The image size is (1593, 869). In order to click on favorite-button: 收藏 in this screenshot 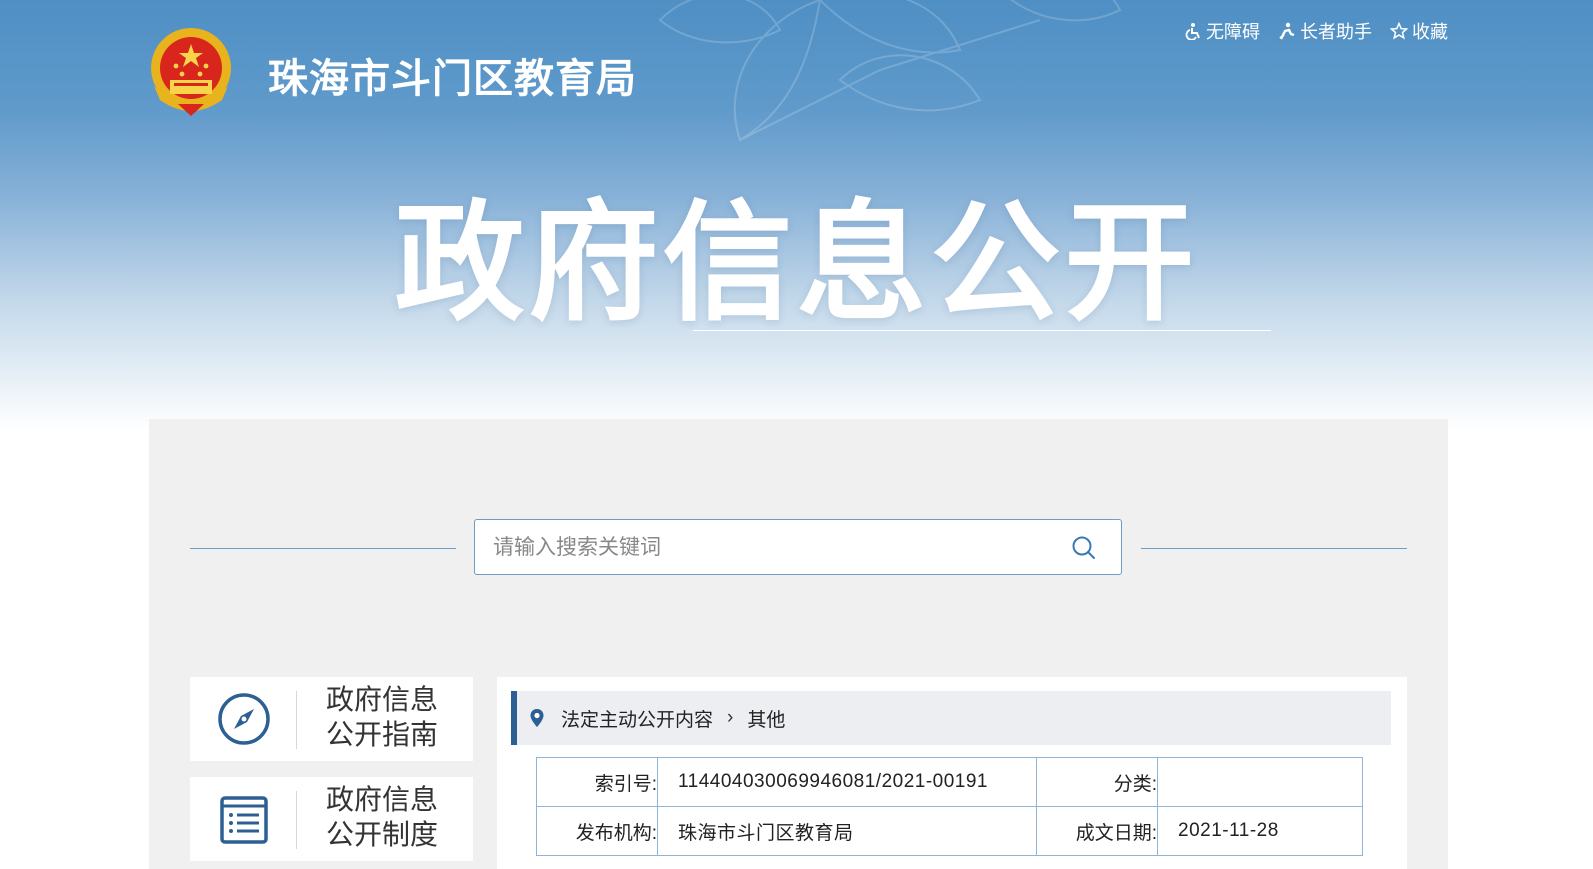, I will do `click(1419, 31)`.